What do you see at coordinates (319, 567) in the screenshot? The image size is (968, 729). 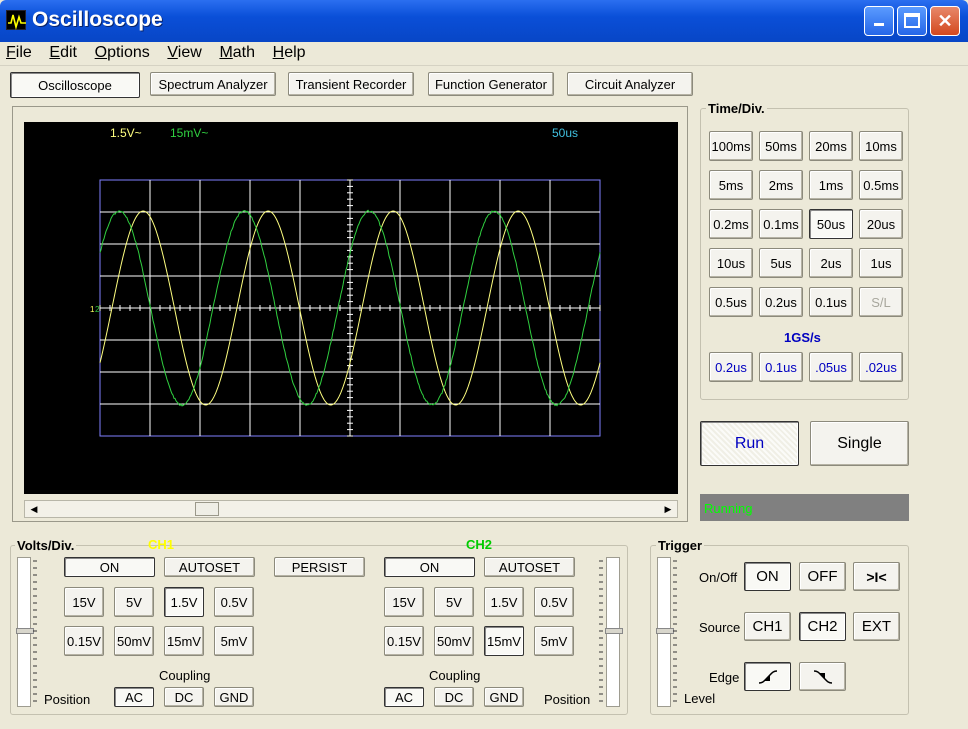 I see `persist-button: PERSIST` at bounding box center [319, 567].